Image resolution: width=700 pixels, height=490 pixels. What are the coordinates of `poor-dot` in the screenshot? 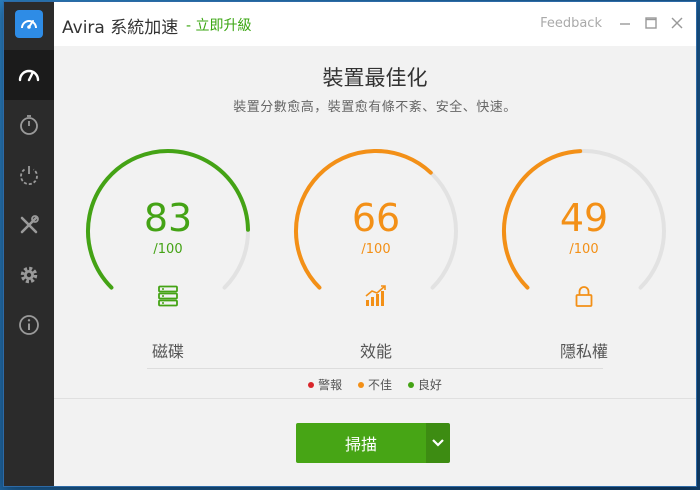 It's located at (360, 384).